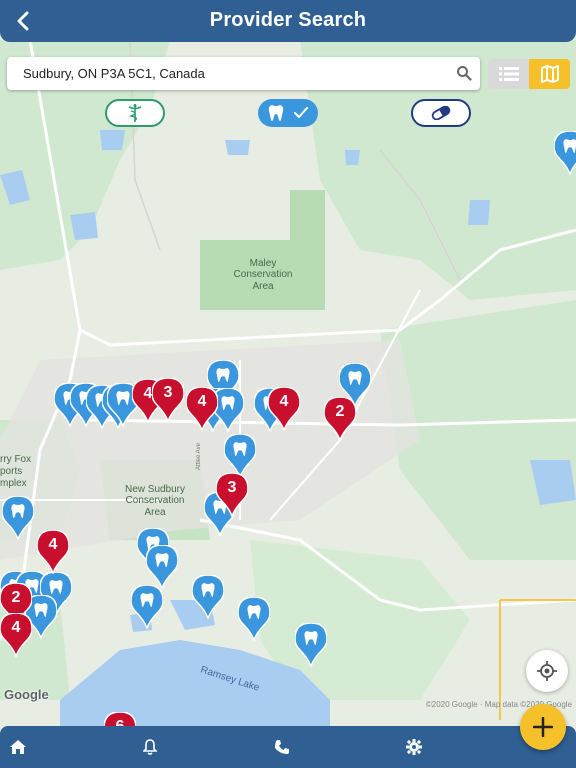  I want to click on map-label-new-sudbury: New Sudbury, so click(155, 489).